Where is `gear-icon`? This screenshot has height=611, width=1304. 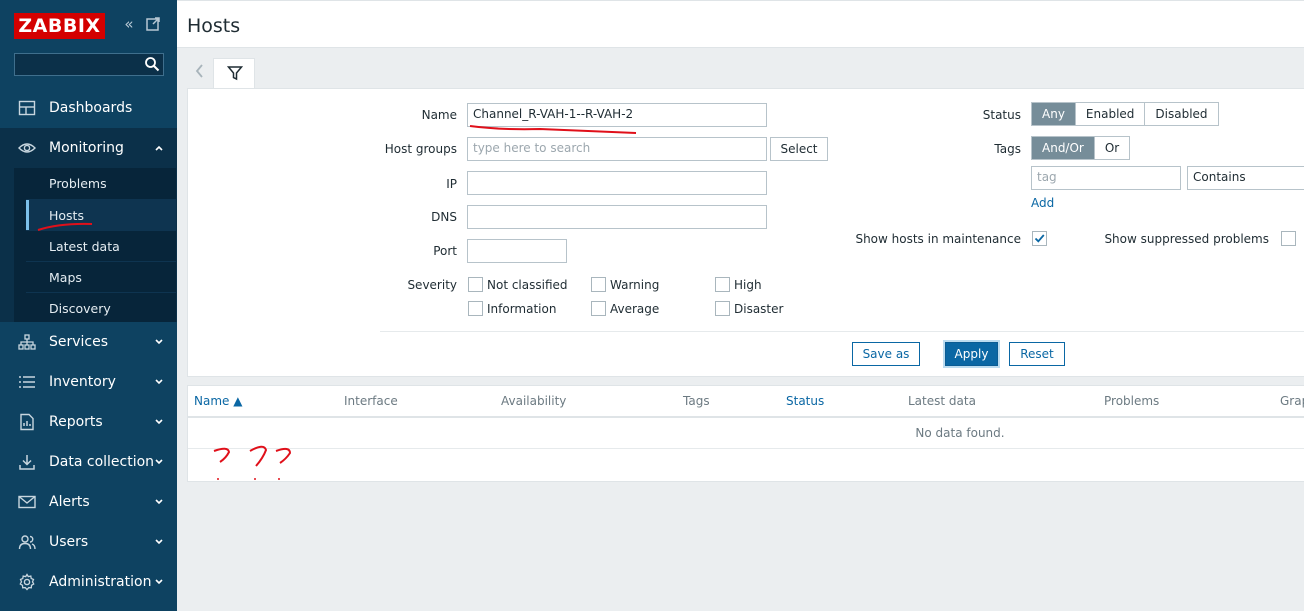 gear-icon is located at coordinates (27, 582).